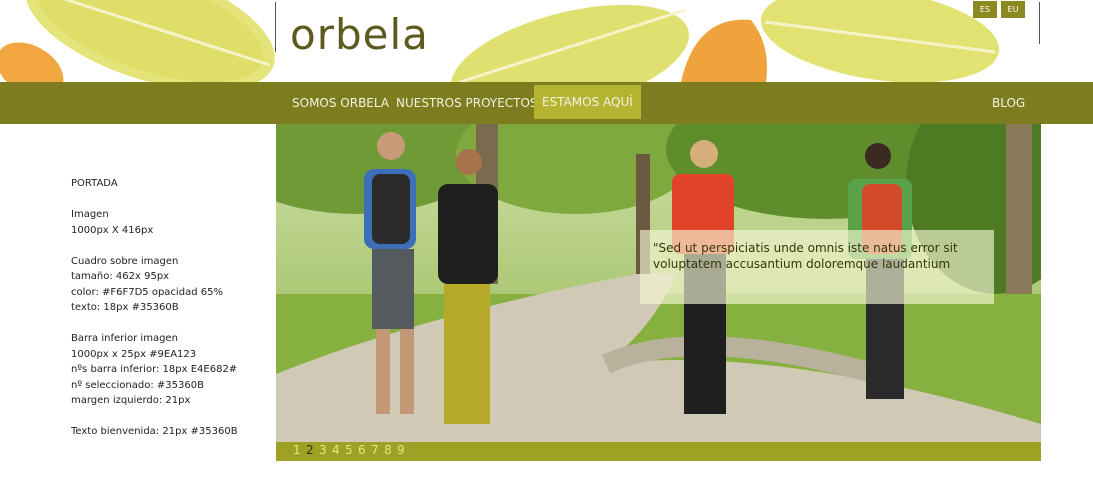 The width and height of the screenshot is (1093, 482). I want to click on spec-imagen-title: Imagen, so click(90, 214).